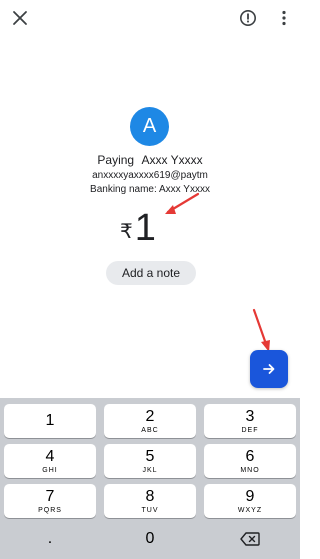 The height and width of the screenshot is (559, 320). What do you see at coordinates (250, 416) in the screenshot?
I see `key-digit: 3` at bounding box center [250, 416].